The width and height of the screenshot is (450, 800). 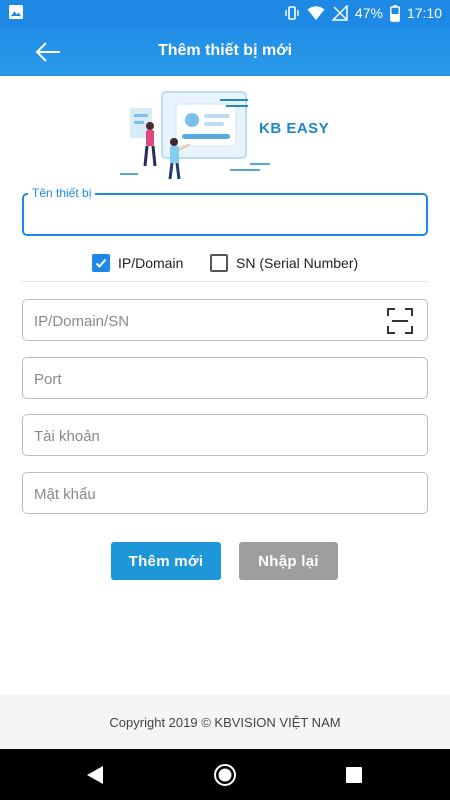 What do you see at coordinates (368, 13) in the screenshot?
I see `battery-percent: 47%` at bounding box center [368, 13].